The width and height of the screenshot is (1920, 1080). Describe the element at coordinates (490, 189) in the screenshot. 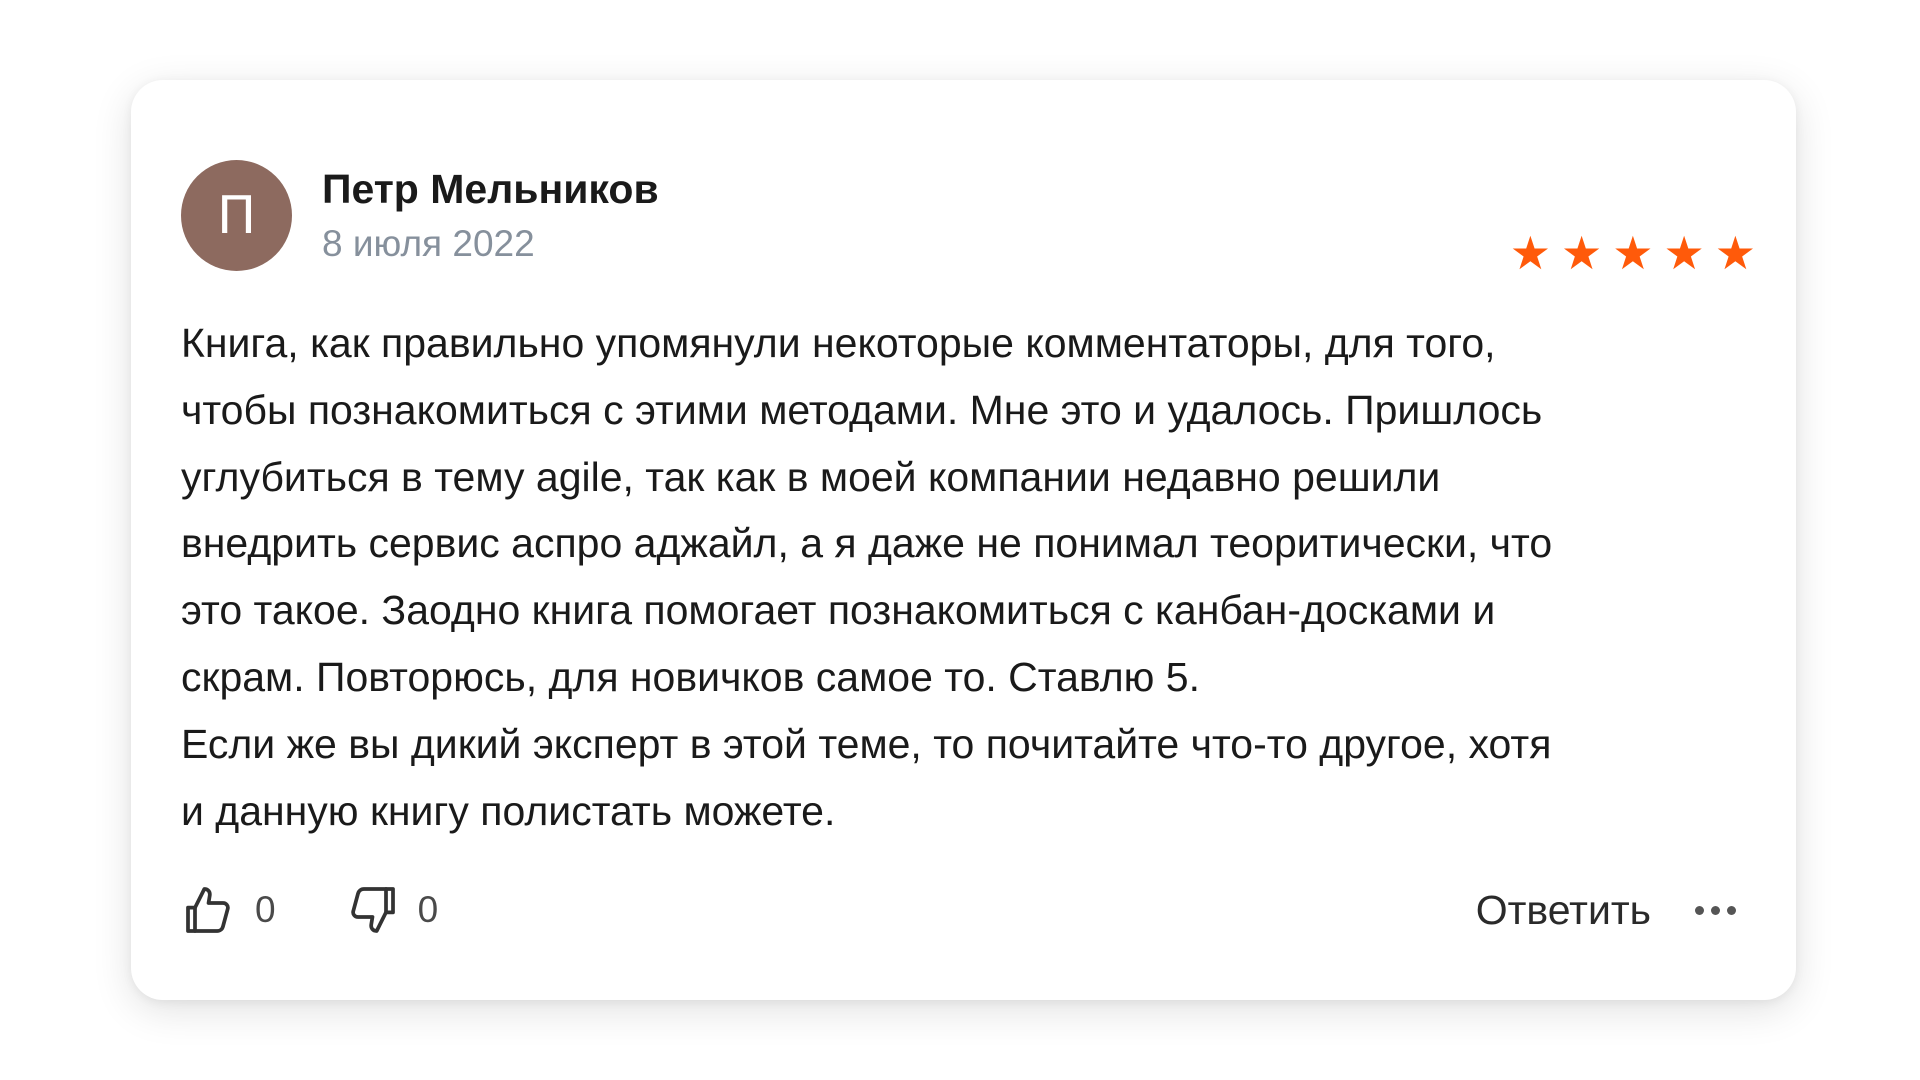

I see `author-name: Петр Мельников` at that location.